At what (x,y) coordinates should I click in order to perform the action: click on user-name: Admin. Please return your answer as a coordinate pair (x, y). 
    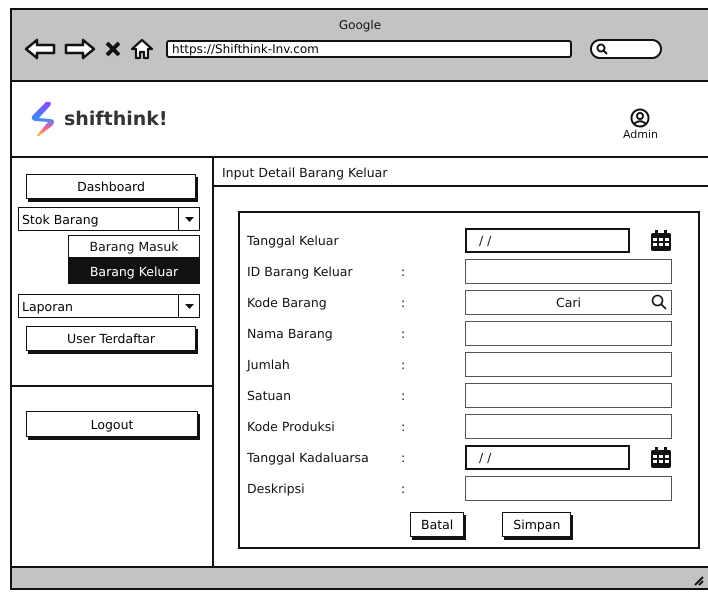
    Looking at the image, I should click on (640, 134).